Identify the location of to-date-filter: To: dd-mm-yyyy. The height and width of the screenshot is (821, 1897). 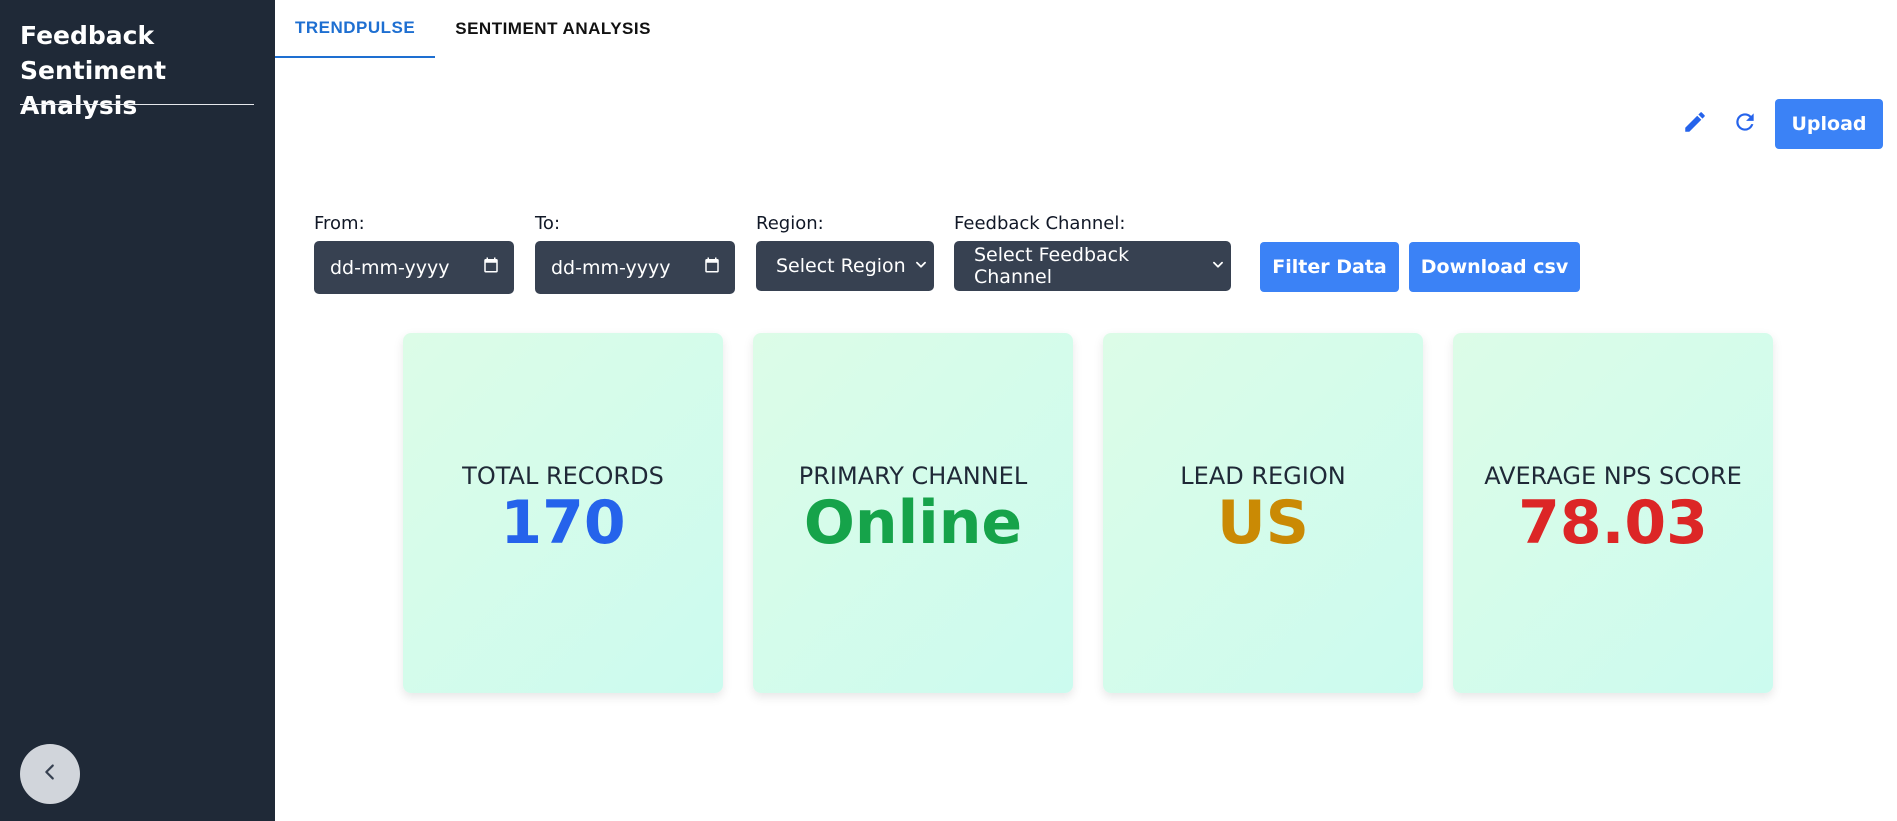
(635, 253).